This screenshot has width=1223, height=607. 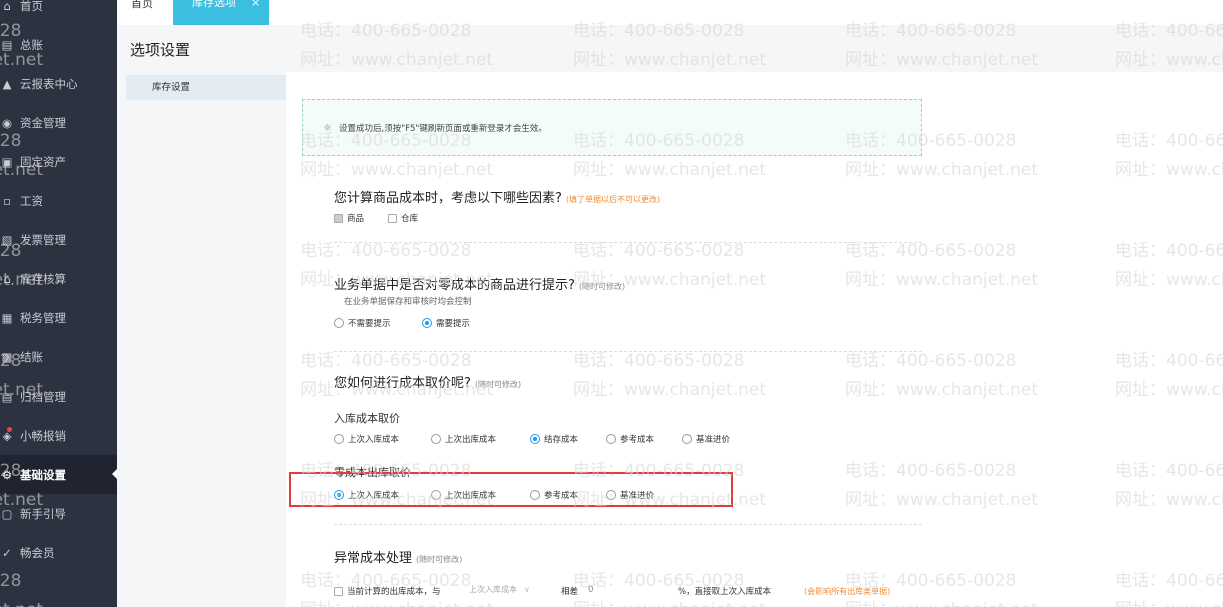 I want to click on chart-icon: ▲, so click(x=7, y=83).